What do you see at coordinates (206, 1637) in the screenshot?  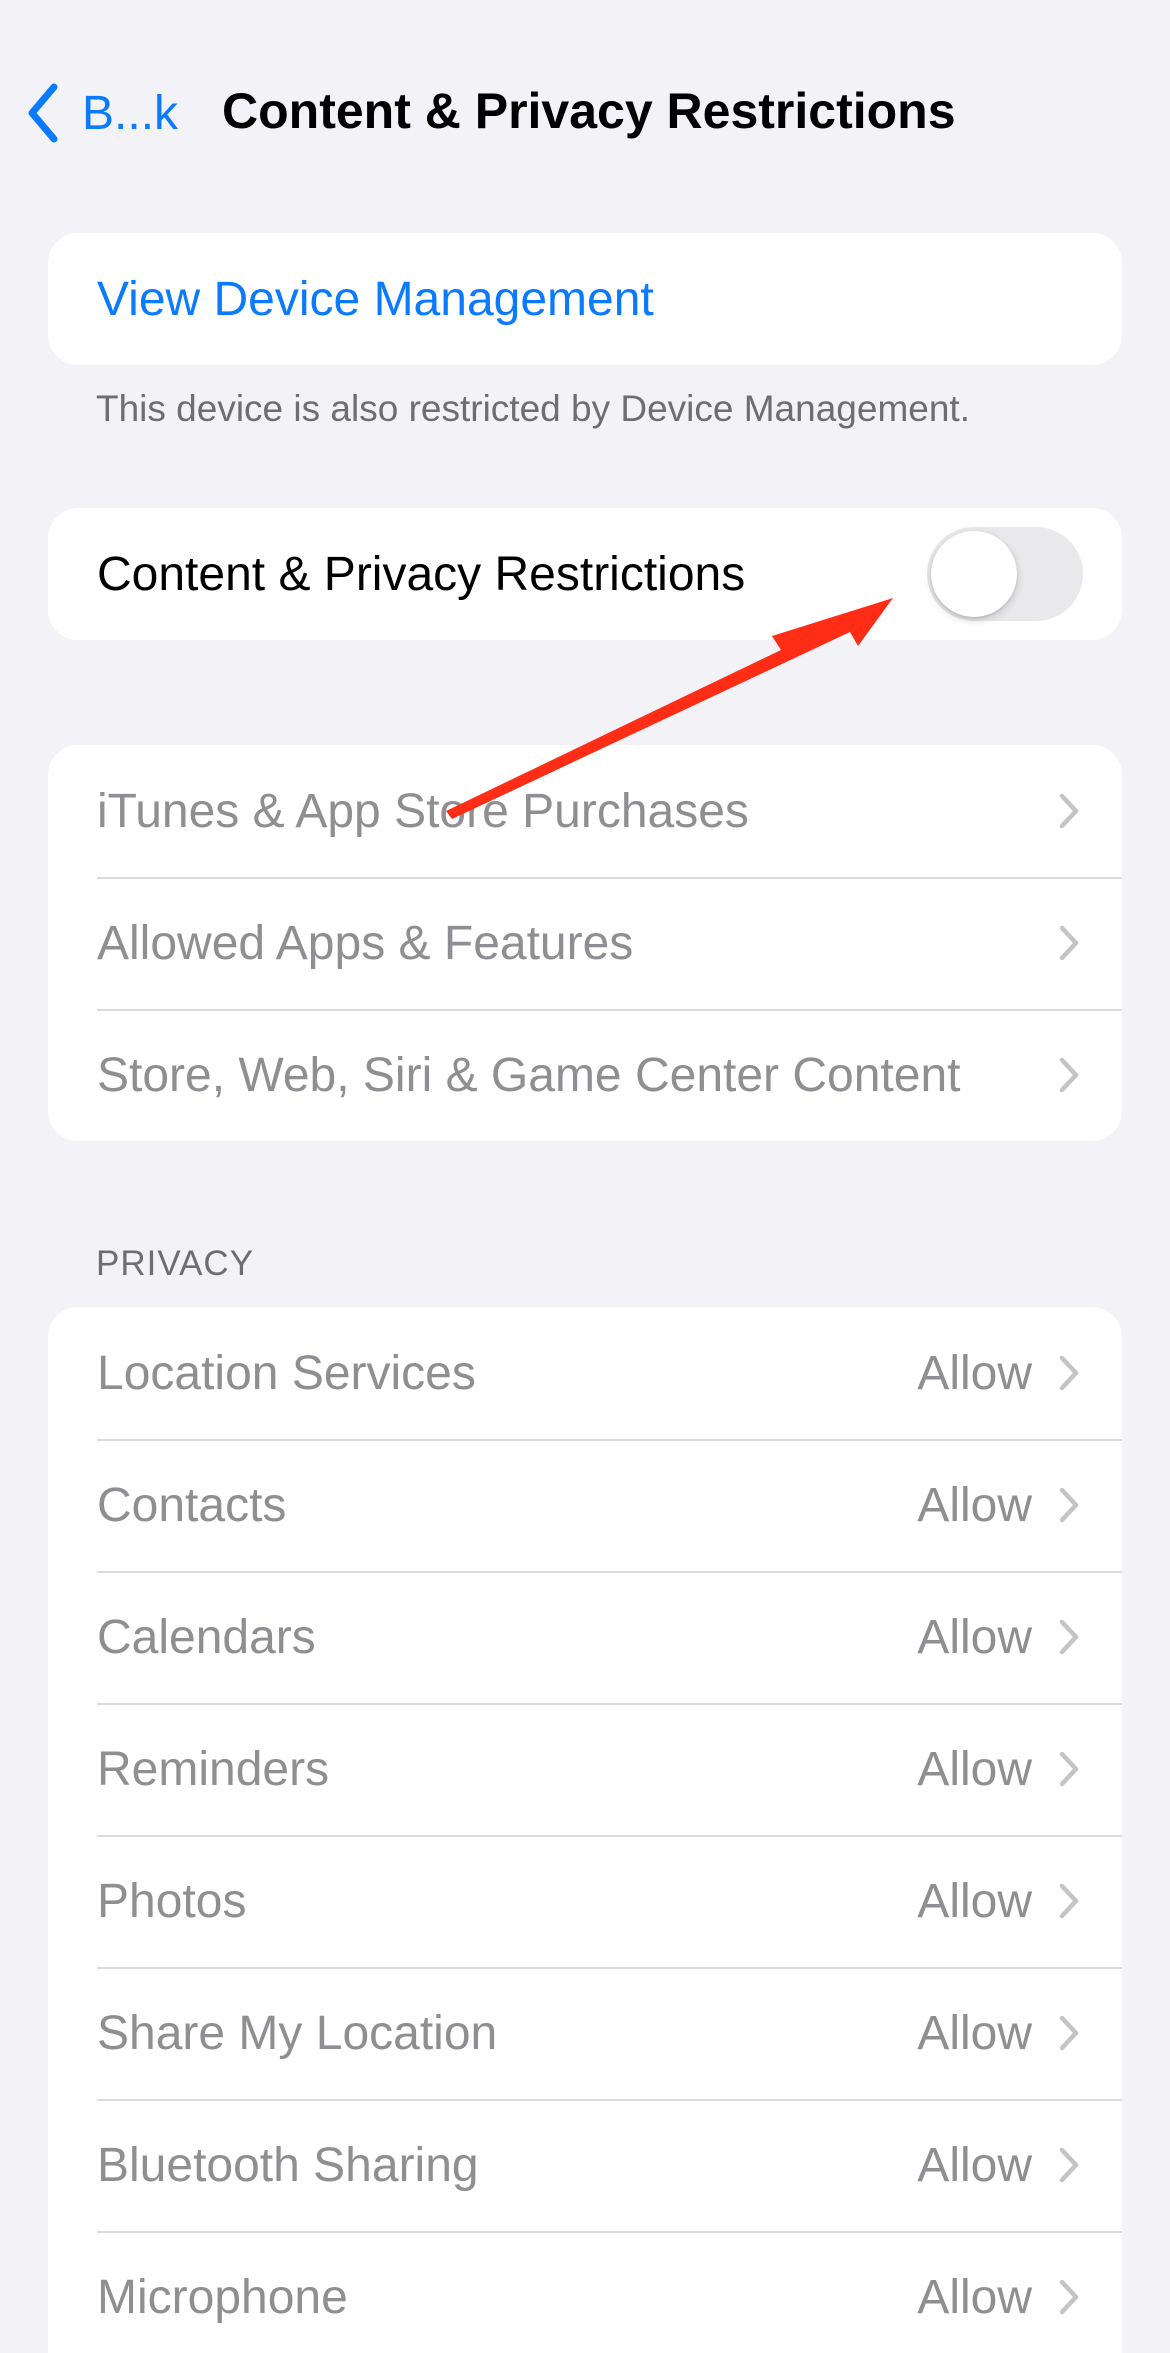 I see `list-item-label: Calendars` at bounding box center [206, 1637].